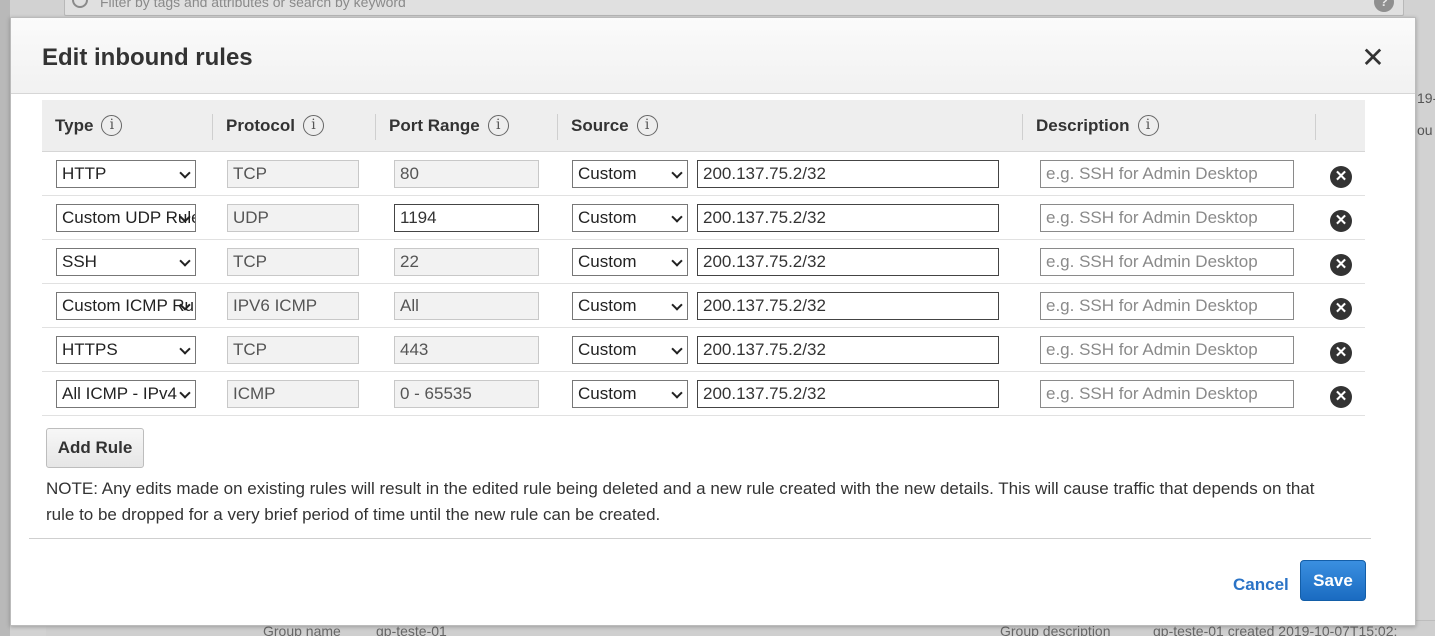 Image resolution: width=1435 pixels, height=636 pixels. Describe the element at coordinates (466, 174) in the screenshot. I see `port-range-field: 80` at that location.